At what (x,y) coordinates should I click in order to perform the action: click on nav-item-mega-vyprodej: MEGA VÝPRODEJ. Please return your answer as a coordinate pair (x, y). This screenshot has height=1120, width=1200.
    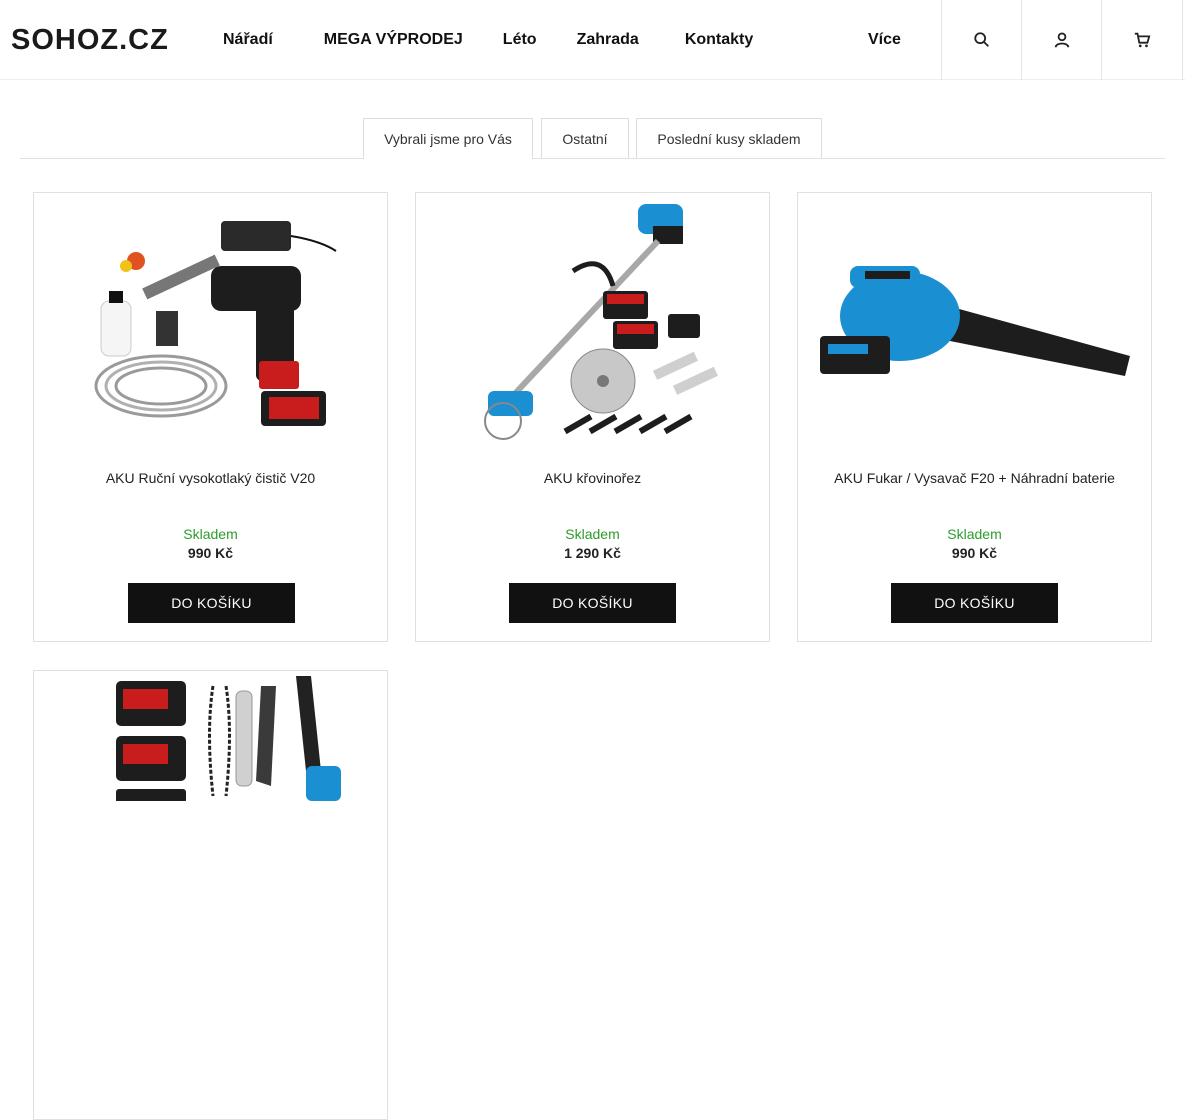
    Looking at the image, I should click on (391, 40).